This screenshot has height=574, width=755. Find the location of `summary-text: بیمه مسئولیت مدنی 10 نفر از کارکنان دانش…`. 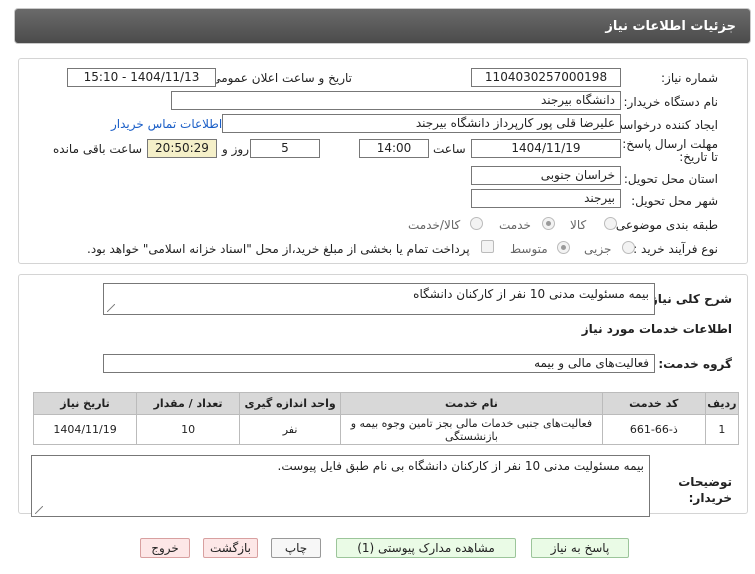

summary-text: بیمه مسئولیت مدنی 10 نفر از کارکنان دانش… is located at coordinates (531, 294).